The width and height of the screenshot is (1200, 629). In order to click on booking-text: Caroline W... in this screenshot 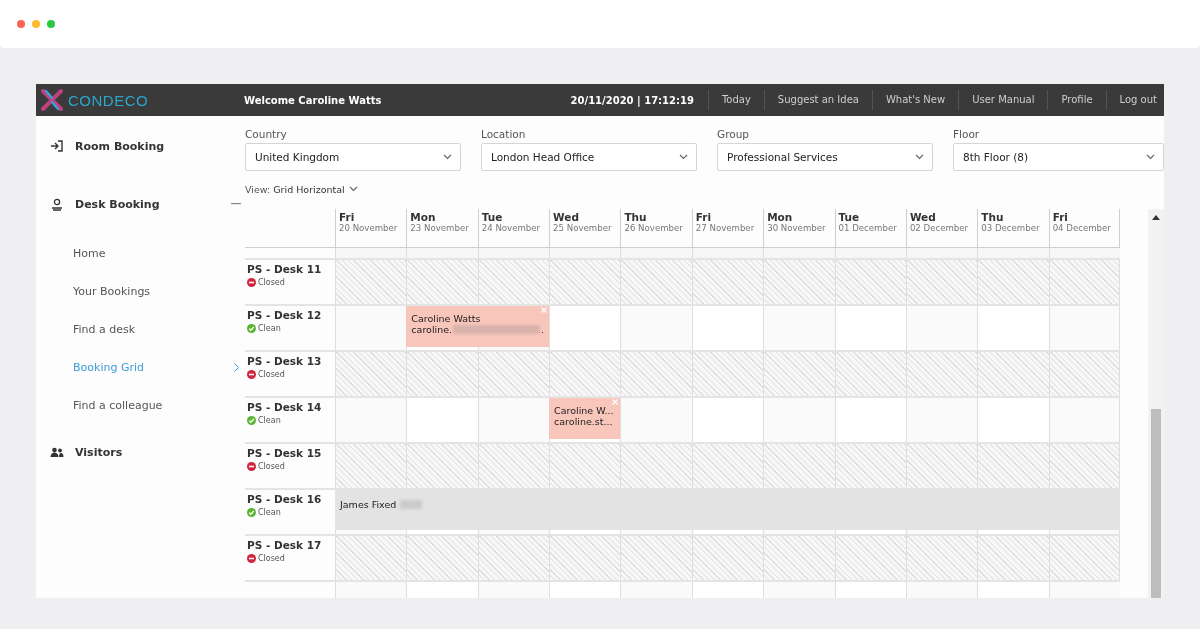, I will do `click(584, 410)`.